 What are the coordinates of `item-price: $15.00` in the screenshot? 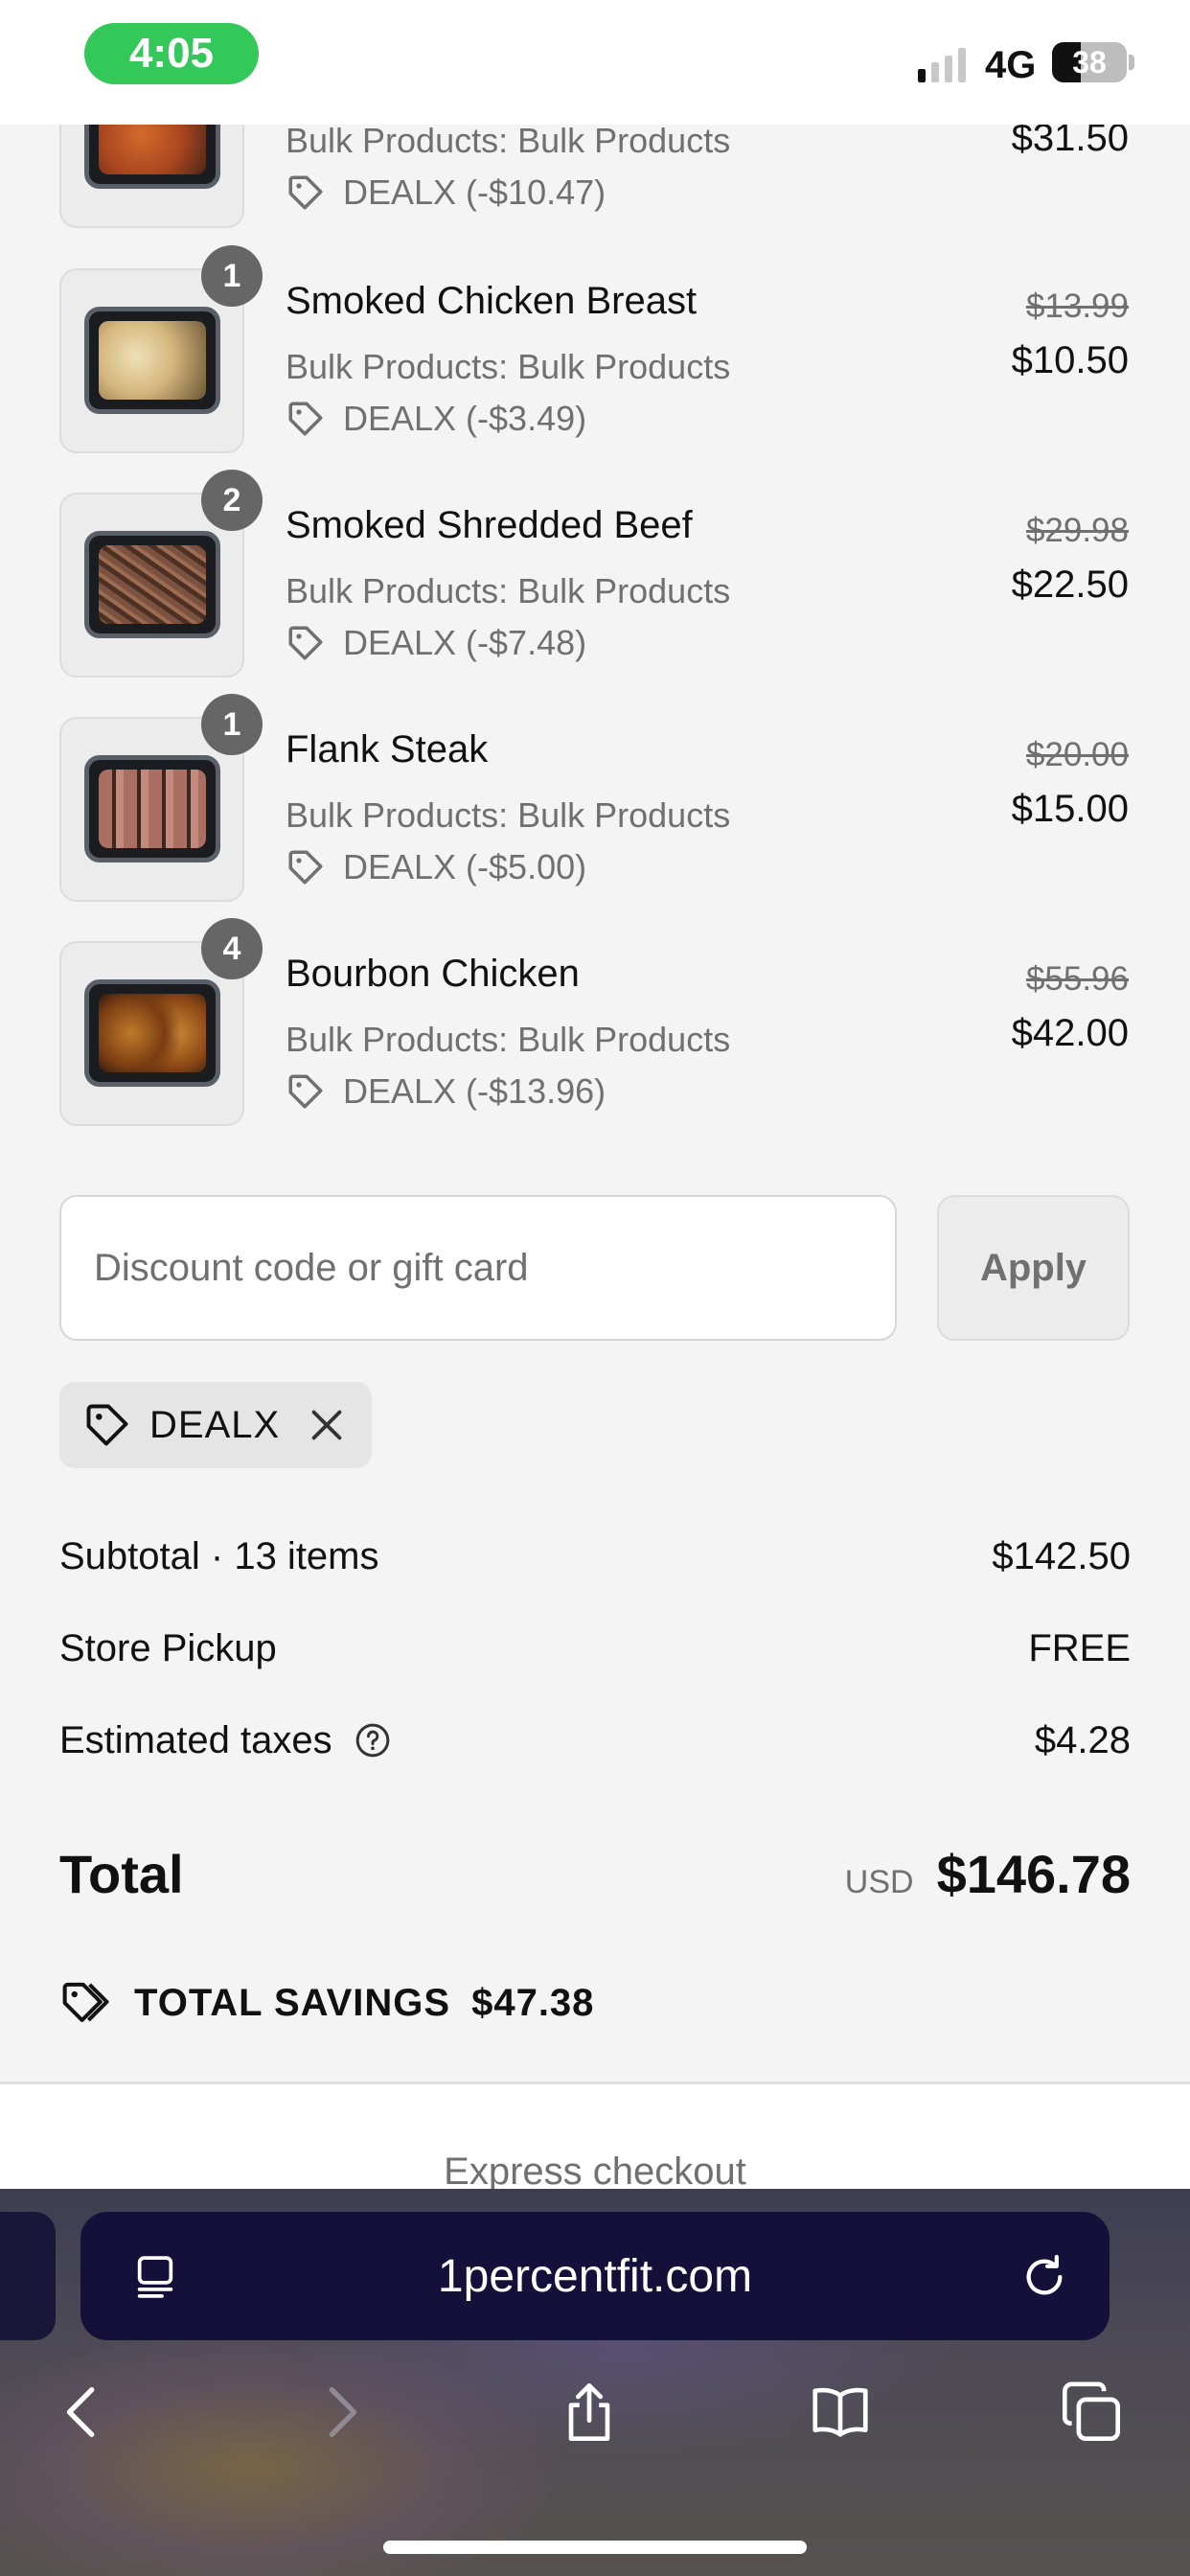 It's located at (1070, 809).